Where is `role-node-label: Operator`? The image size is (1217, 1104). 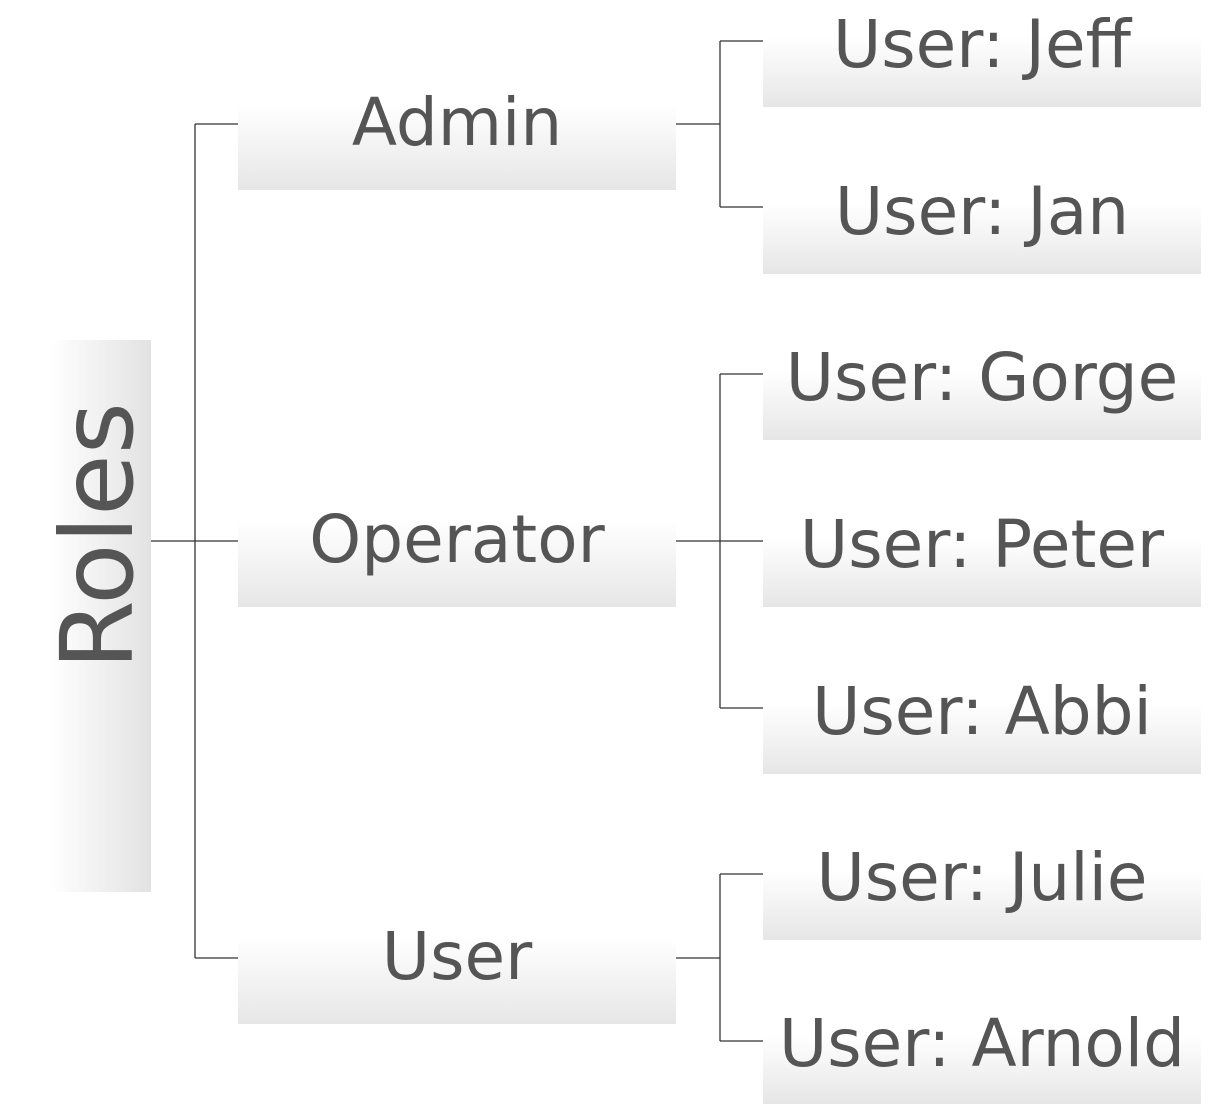 role-node-label: Operator is located at coordinates (457, 539).